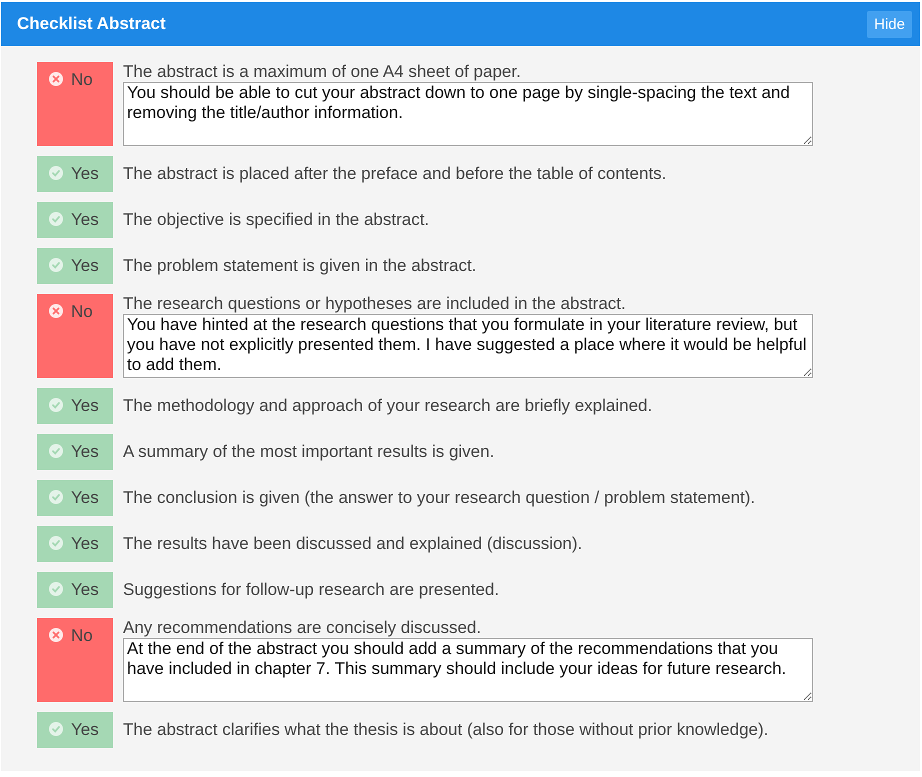 This screenshot has width=922, height=777. I want to click on checklist-item-text: The abstract is placed after the preface and before the table of contents., so click(394, 173).